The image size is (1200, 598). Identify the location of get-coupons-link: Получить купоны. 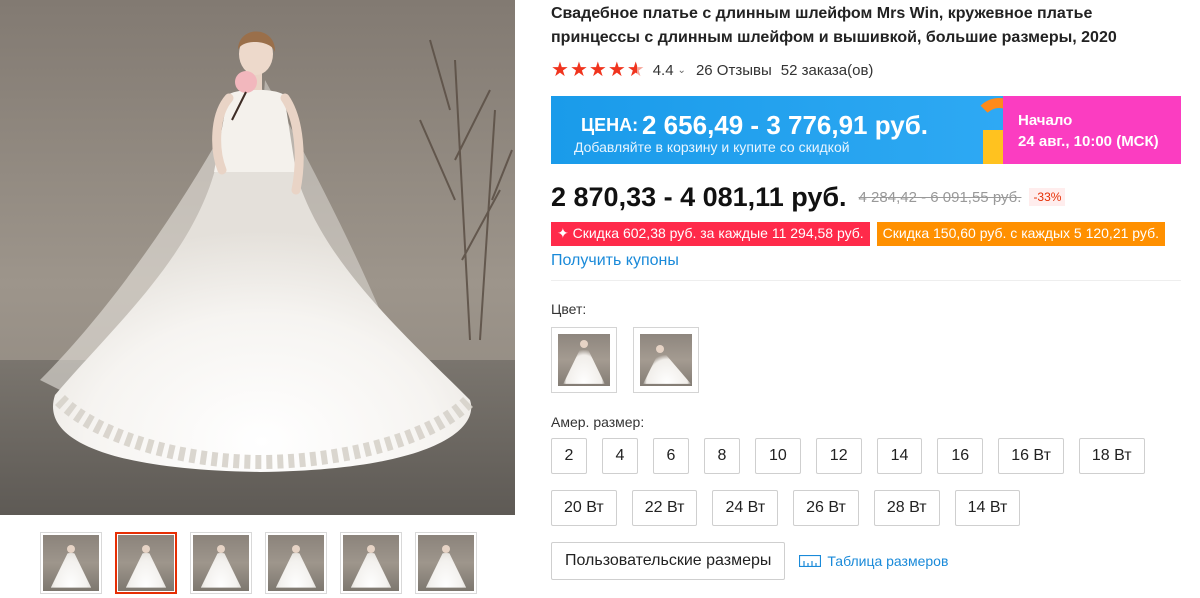
(615, 261).